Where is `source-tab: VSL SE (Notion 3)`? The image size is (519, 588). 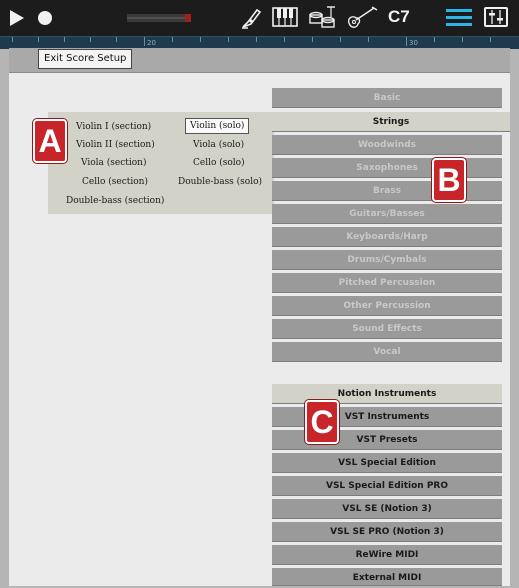 source-tab: VSL SE (Notion 3) is located at coordinates (387, 509).